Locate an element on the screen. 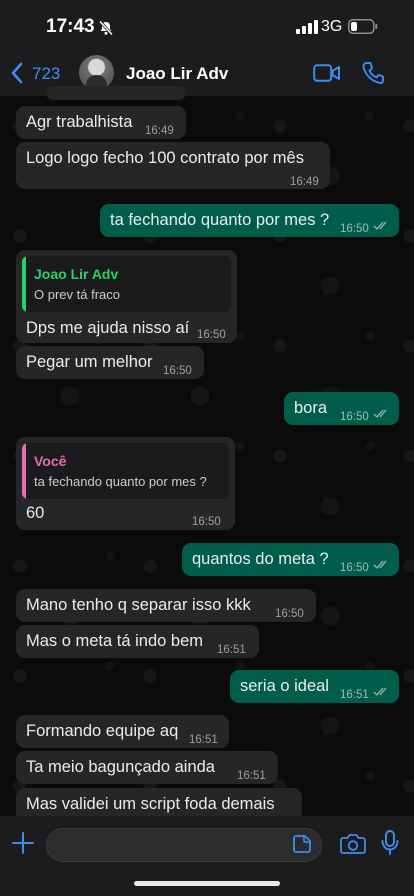  microphone-icon is located at coordinates (390, 843).